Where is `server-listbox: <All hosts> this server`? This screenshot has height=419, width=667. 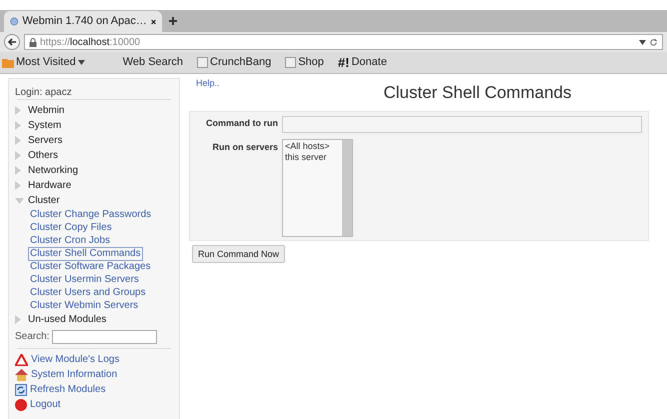 server-listbox: <All hosts> this server is located at coordinates (317, 187).